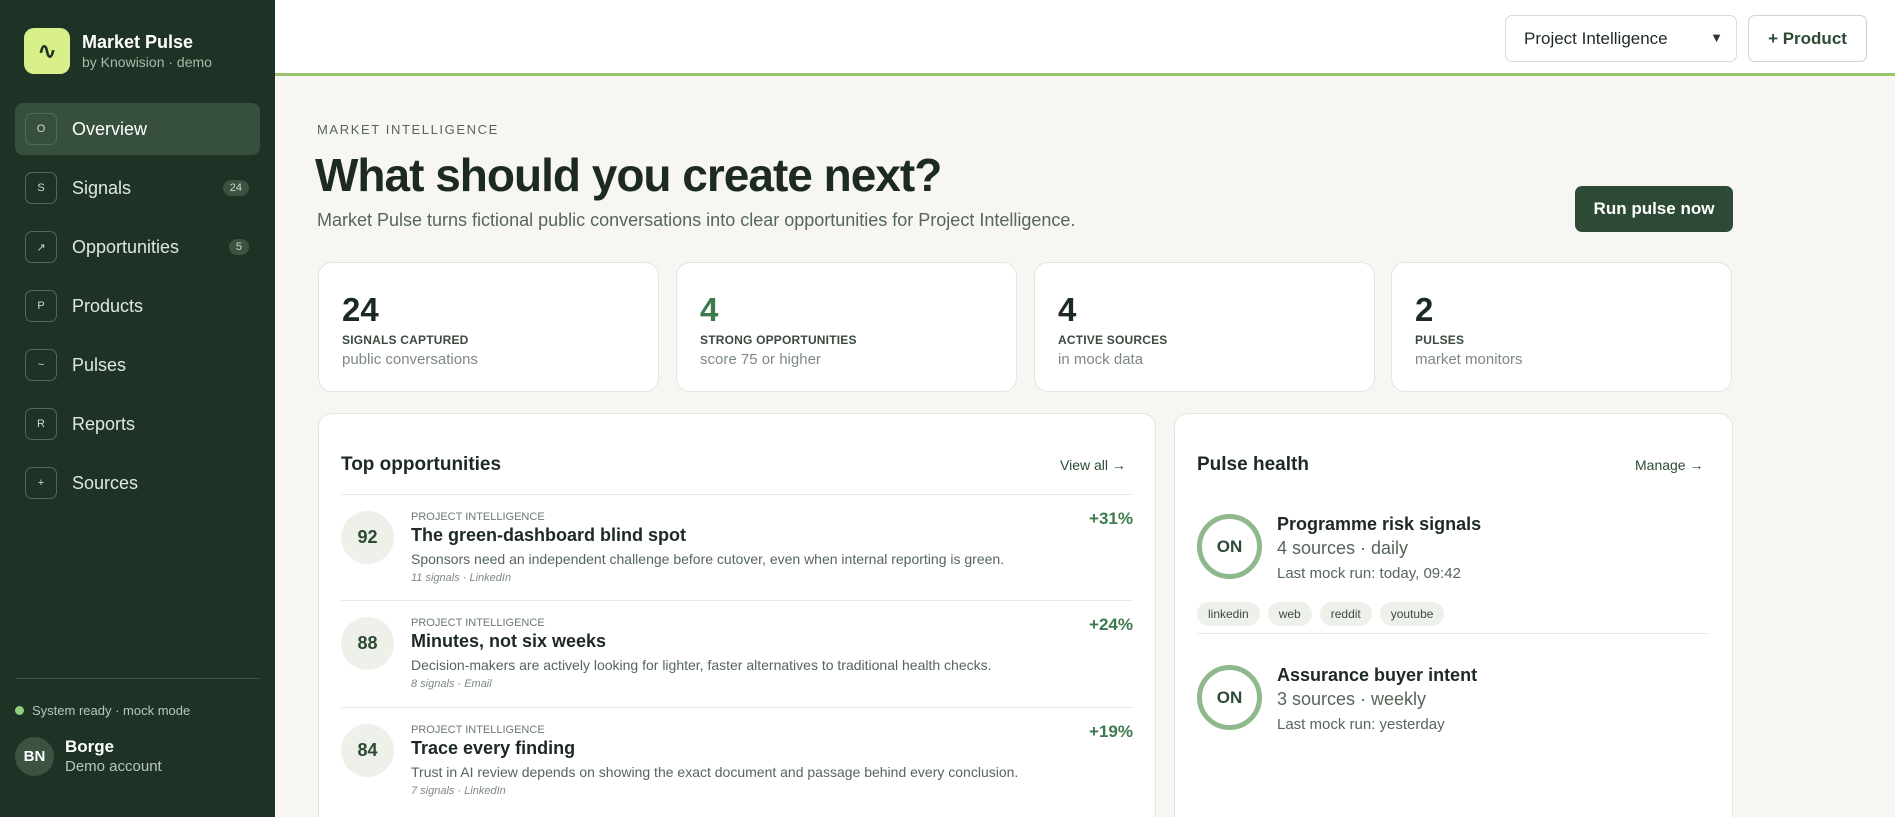 The width and height of the screenshot is (1895, 817). What do you see at coordinates (110, 128) in the screenshot?
I see `sidebar-item-label: Overview` at bounding box center [110, 128].